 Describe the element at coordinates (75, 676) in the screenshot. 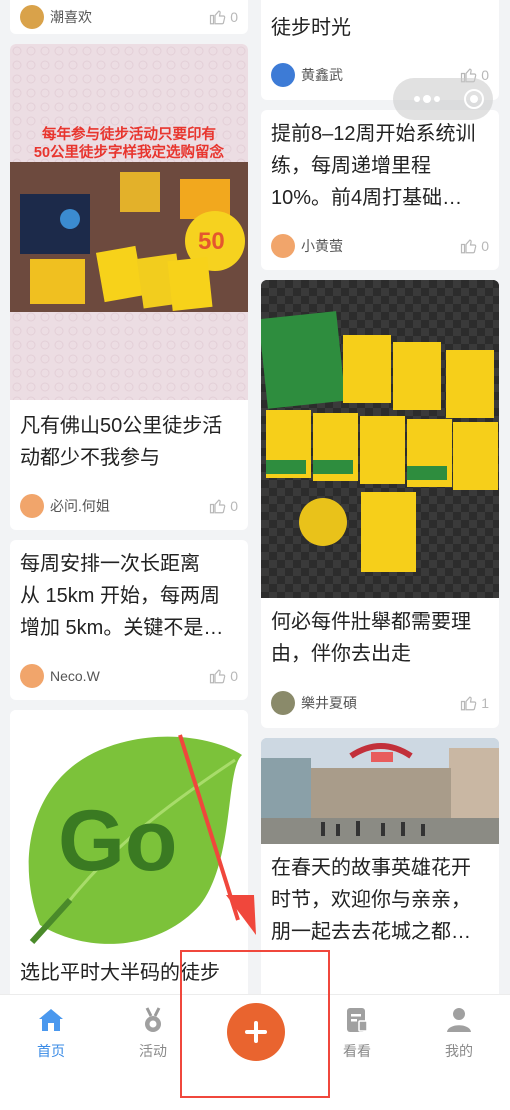

I see `author-name: Neco.W` at that location.